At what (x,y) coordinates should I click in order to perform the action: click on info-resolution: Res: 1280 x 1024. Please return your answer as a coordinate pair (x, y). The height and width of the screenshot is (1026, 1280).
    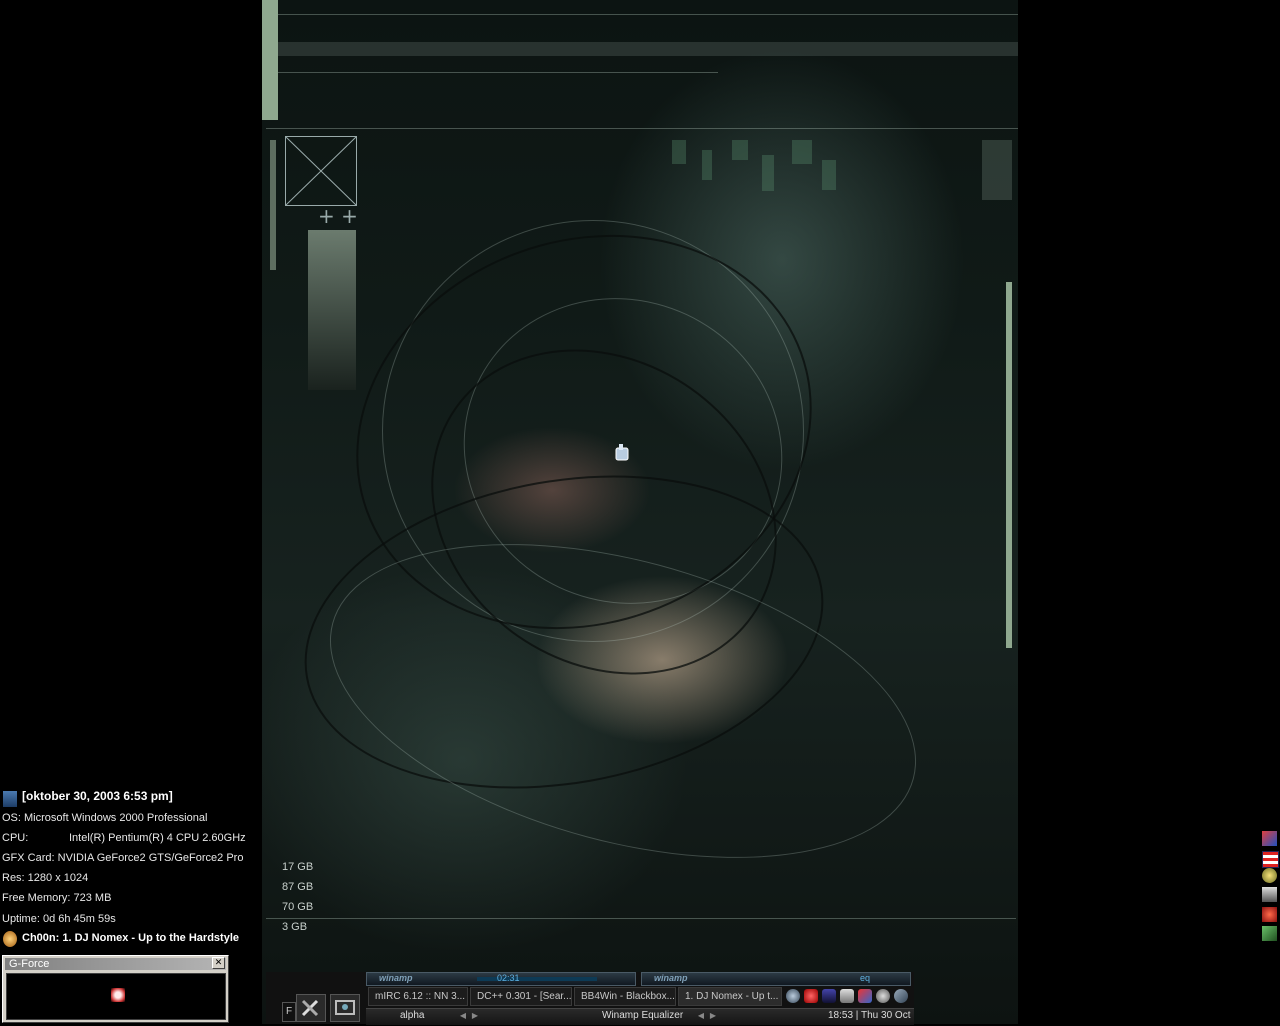
    Looking at the image, I should click on (45, 878).